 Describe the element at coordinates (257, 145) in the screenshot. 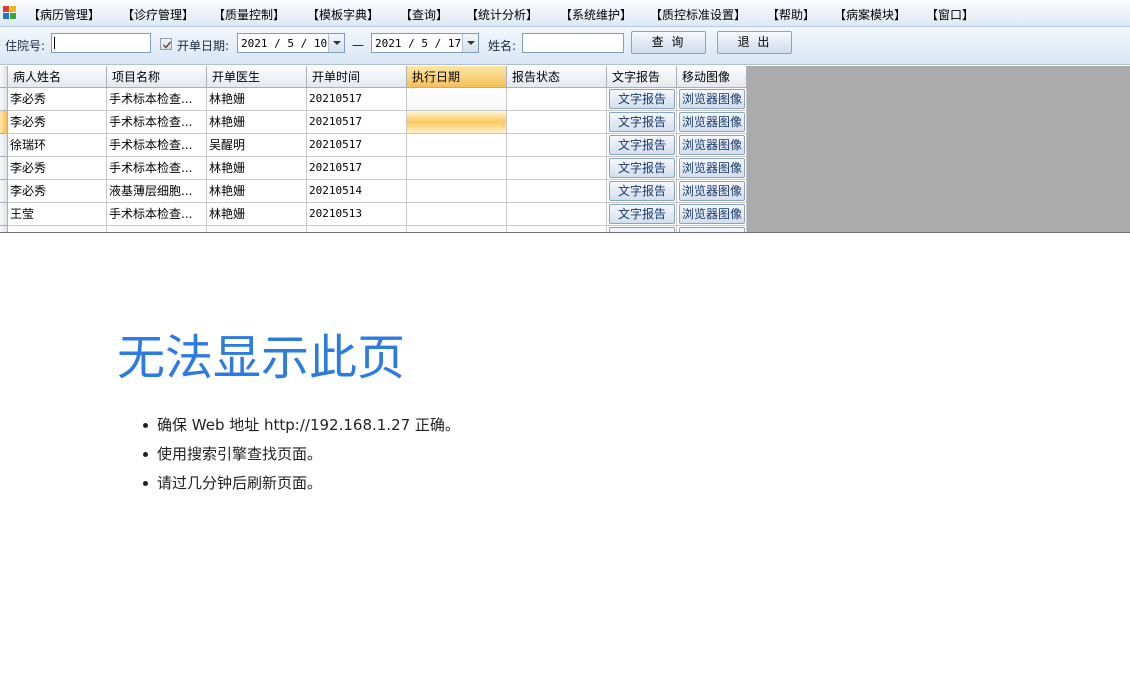

I see `cell-doctor: 吴醒明` at that location.